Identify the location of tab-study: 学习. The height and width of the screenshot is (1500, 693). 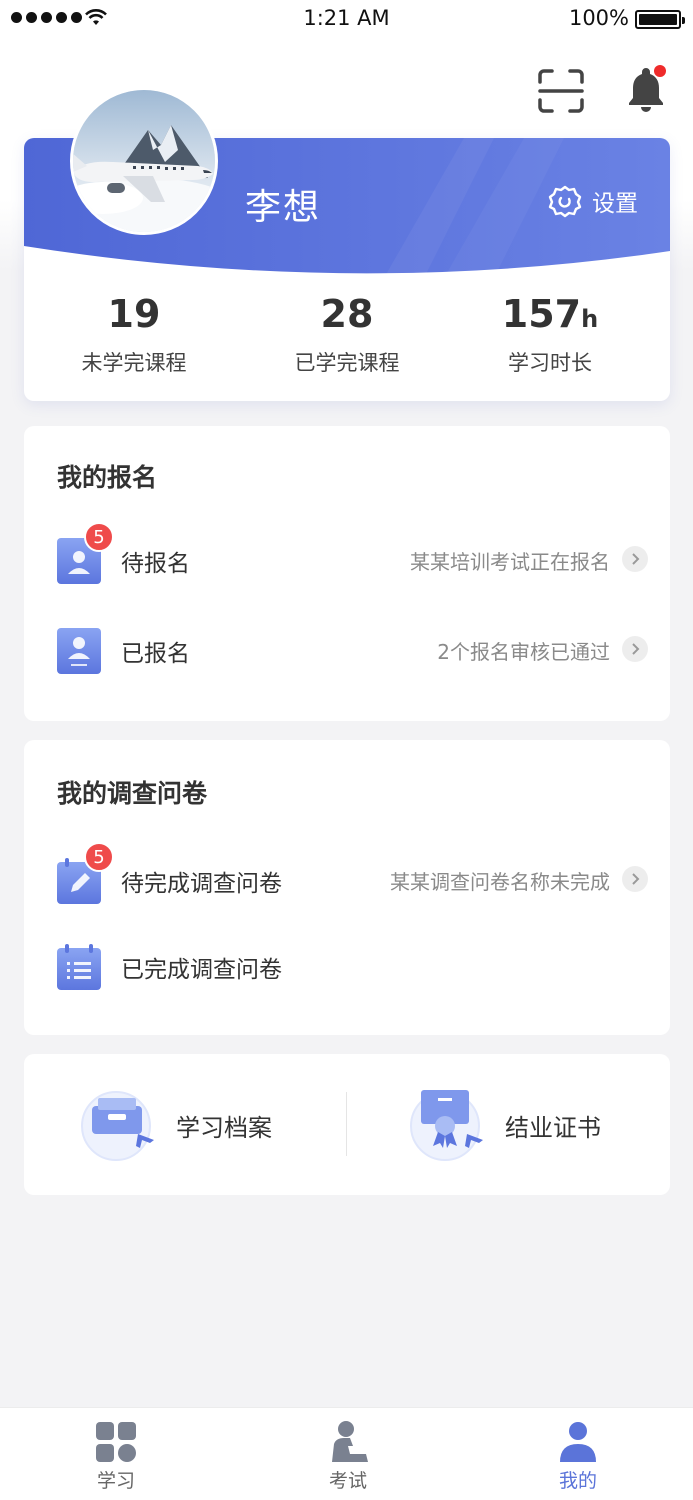
(116, 1456).